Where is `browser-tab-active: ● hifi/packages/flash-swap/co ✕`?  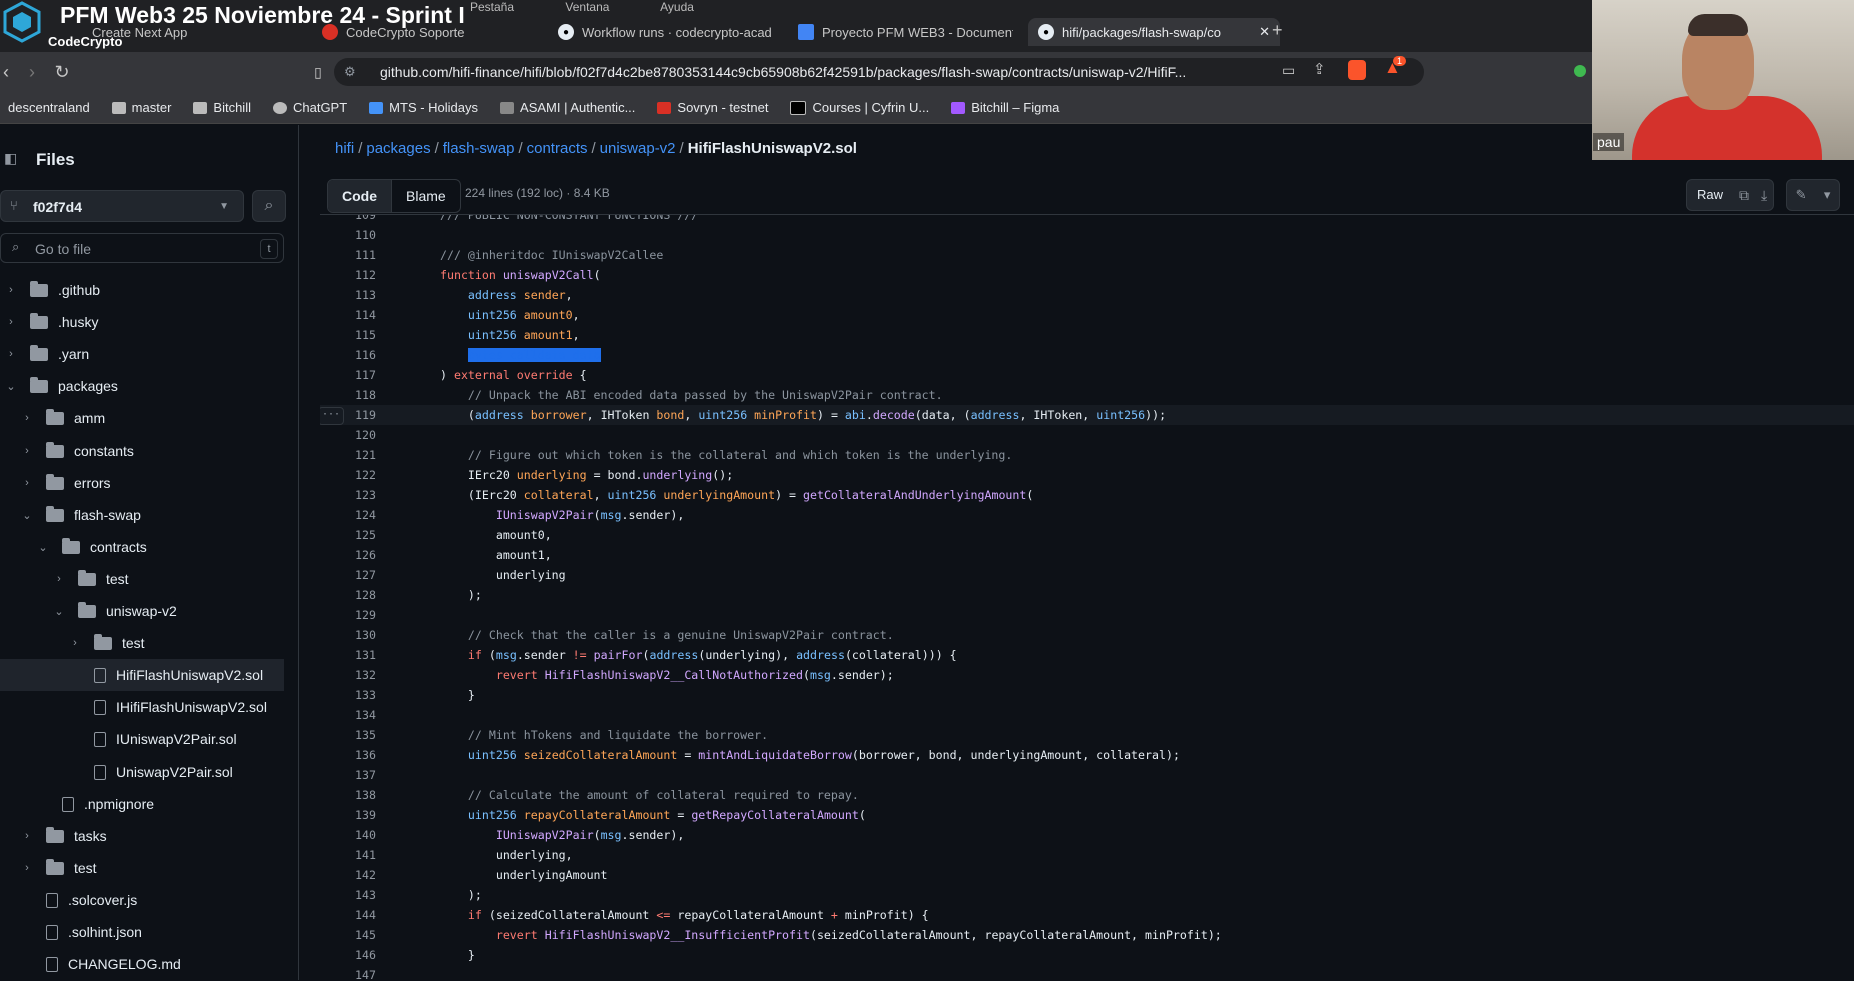 browser-tab-active: ● hifi/packages/flash-swap/co ✕ is located at coordinates (1154, 32).